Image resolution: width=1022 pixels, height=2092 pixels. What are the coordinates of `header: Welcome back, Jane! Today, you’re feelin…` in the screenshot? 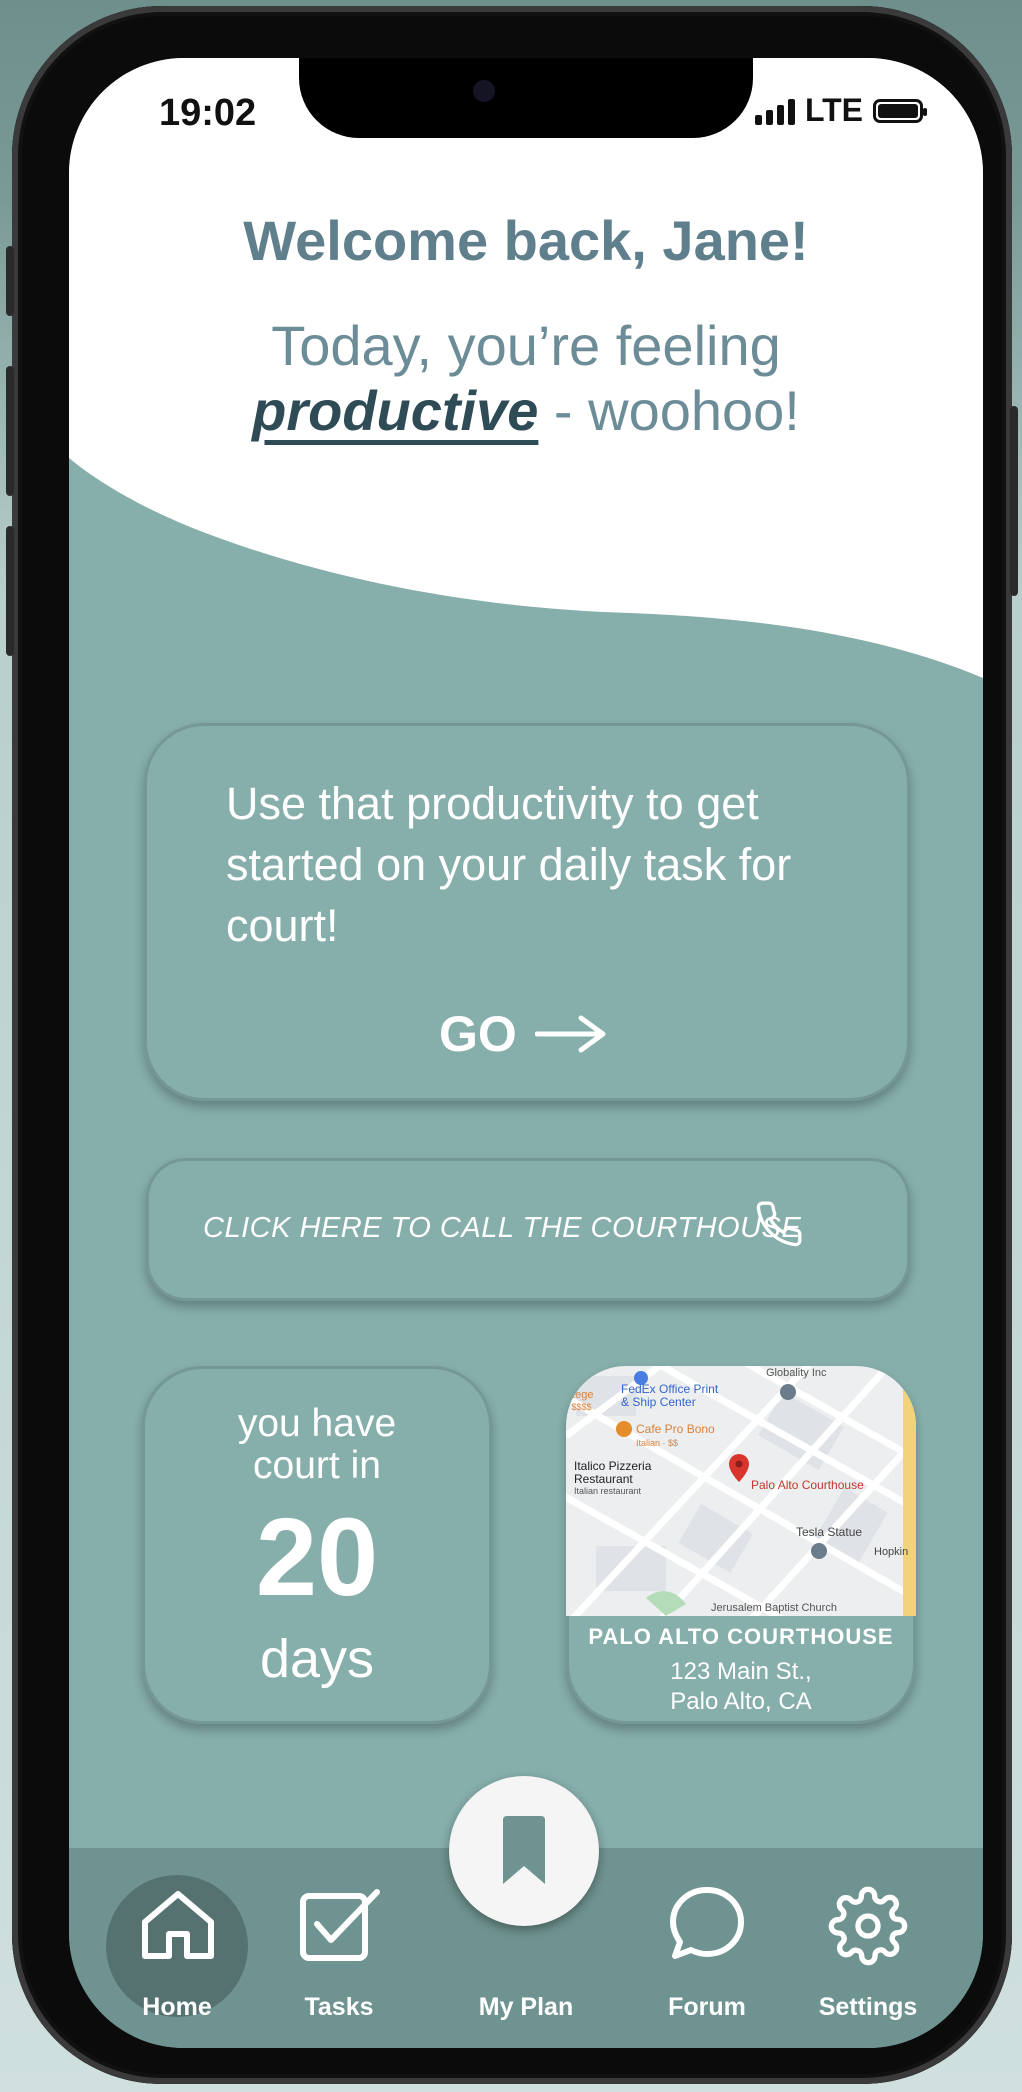 It's located at (526, 325).